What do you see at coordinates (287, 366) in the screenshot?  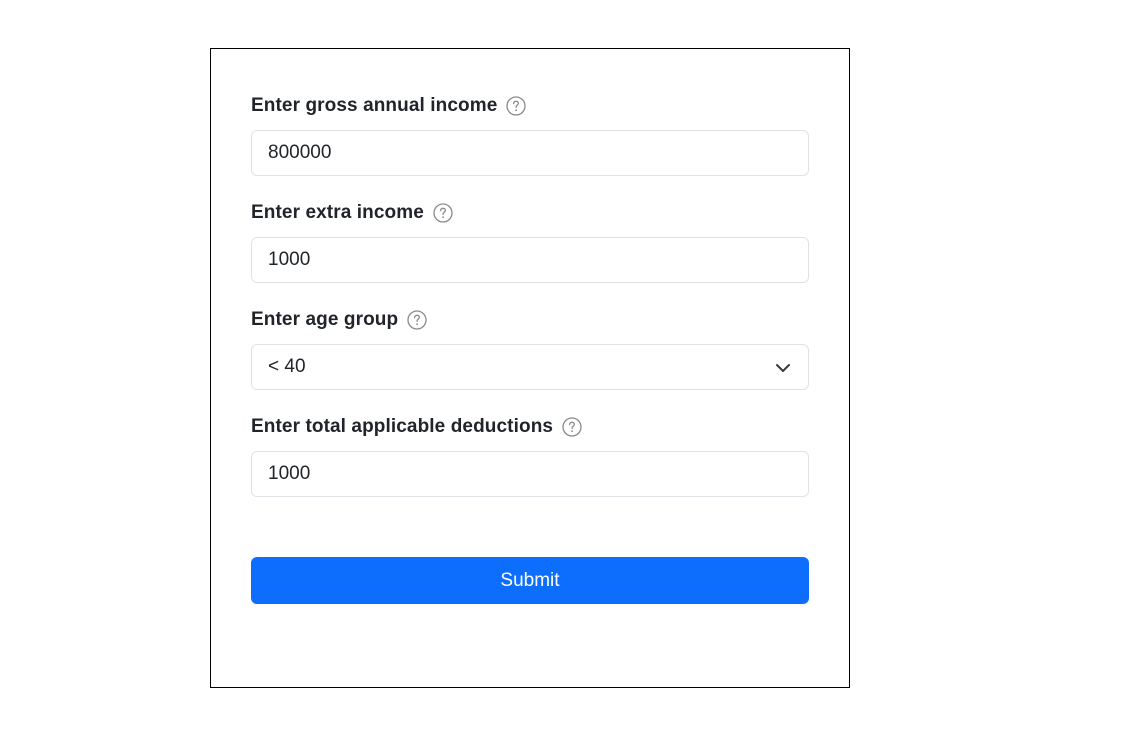 I see `age-group-selected-value: < 40` at bounding box center [287, 366].